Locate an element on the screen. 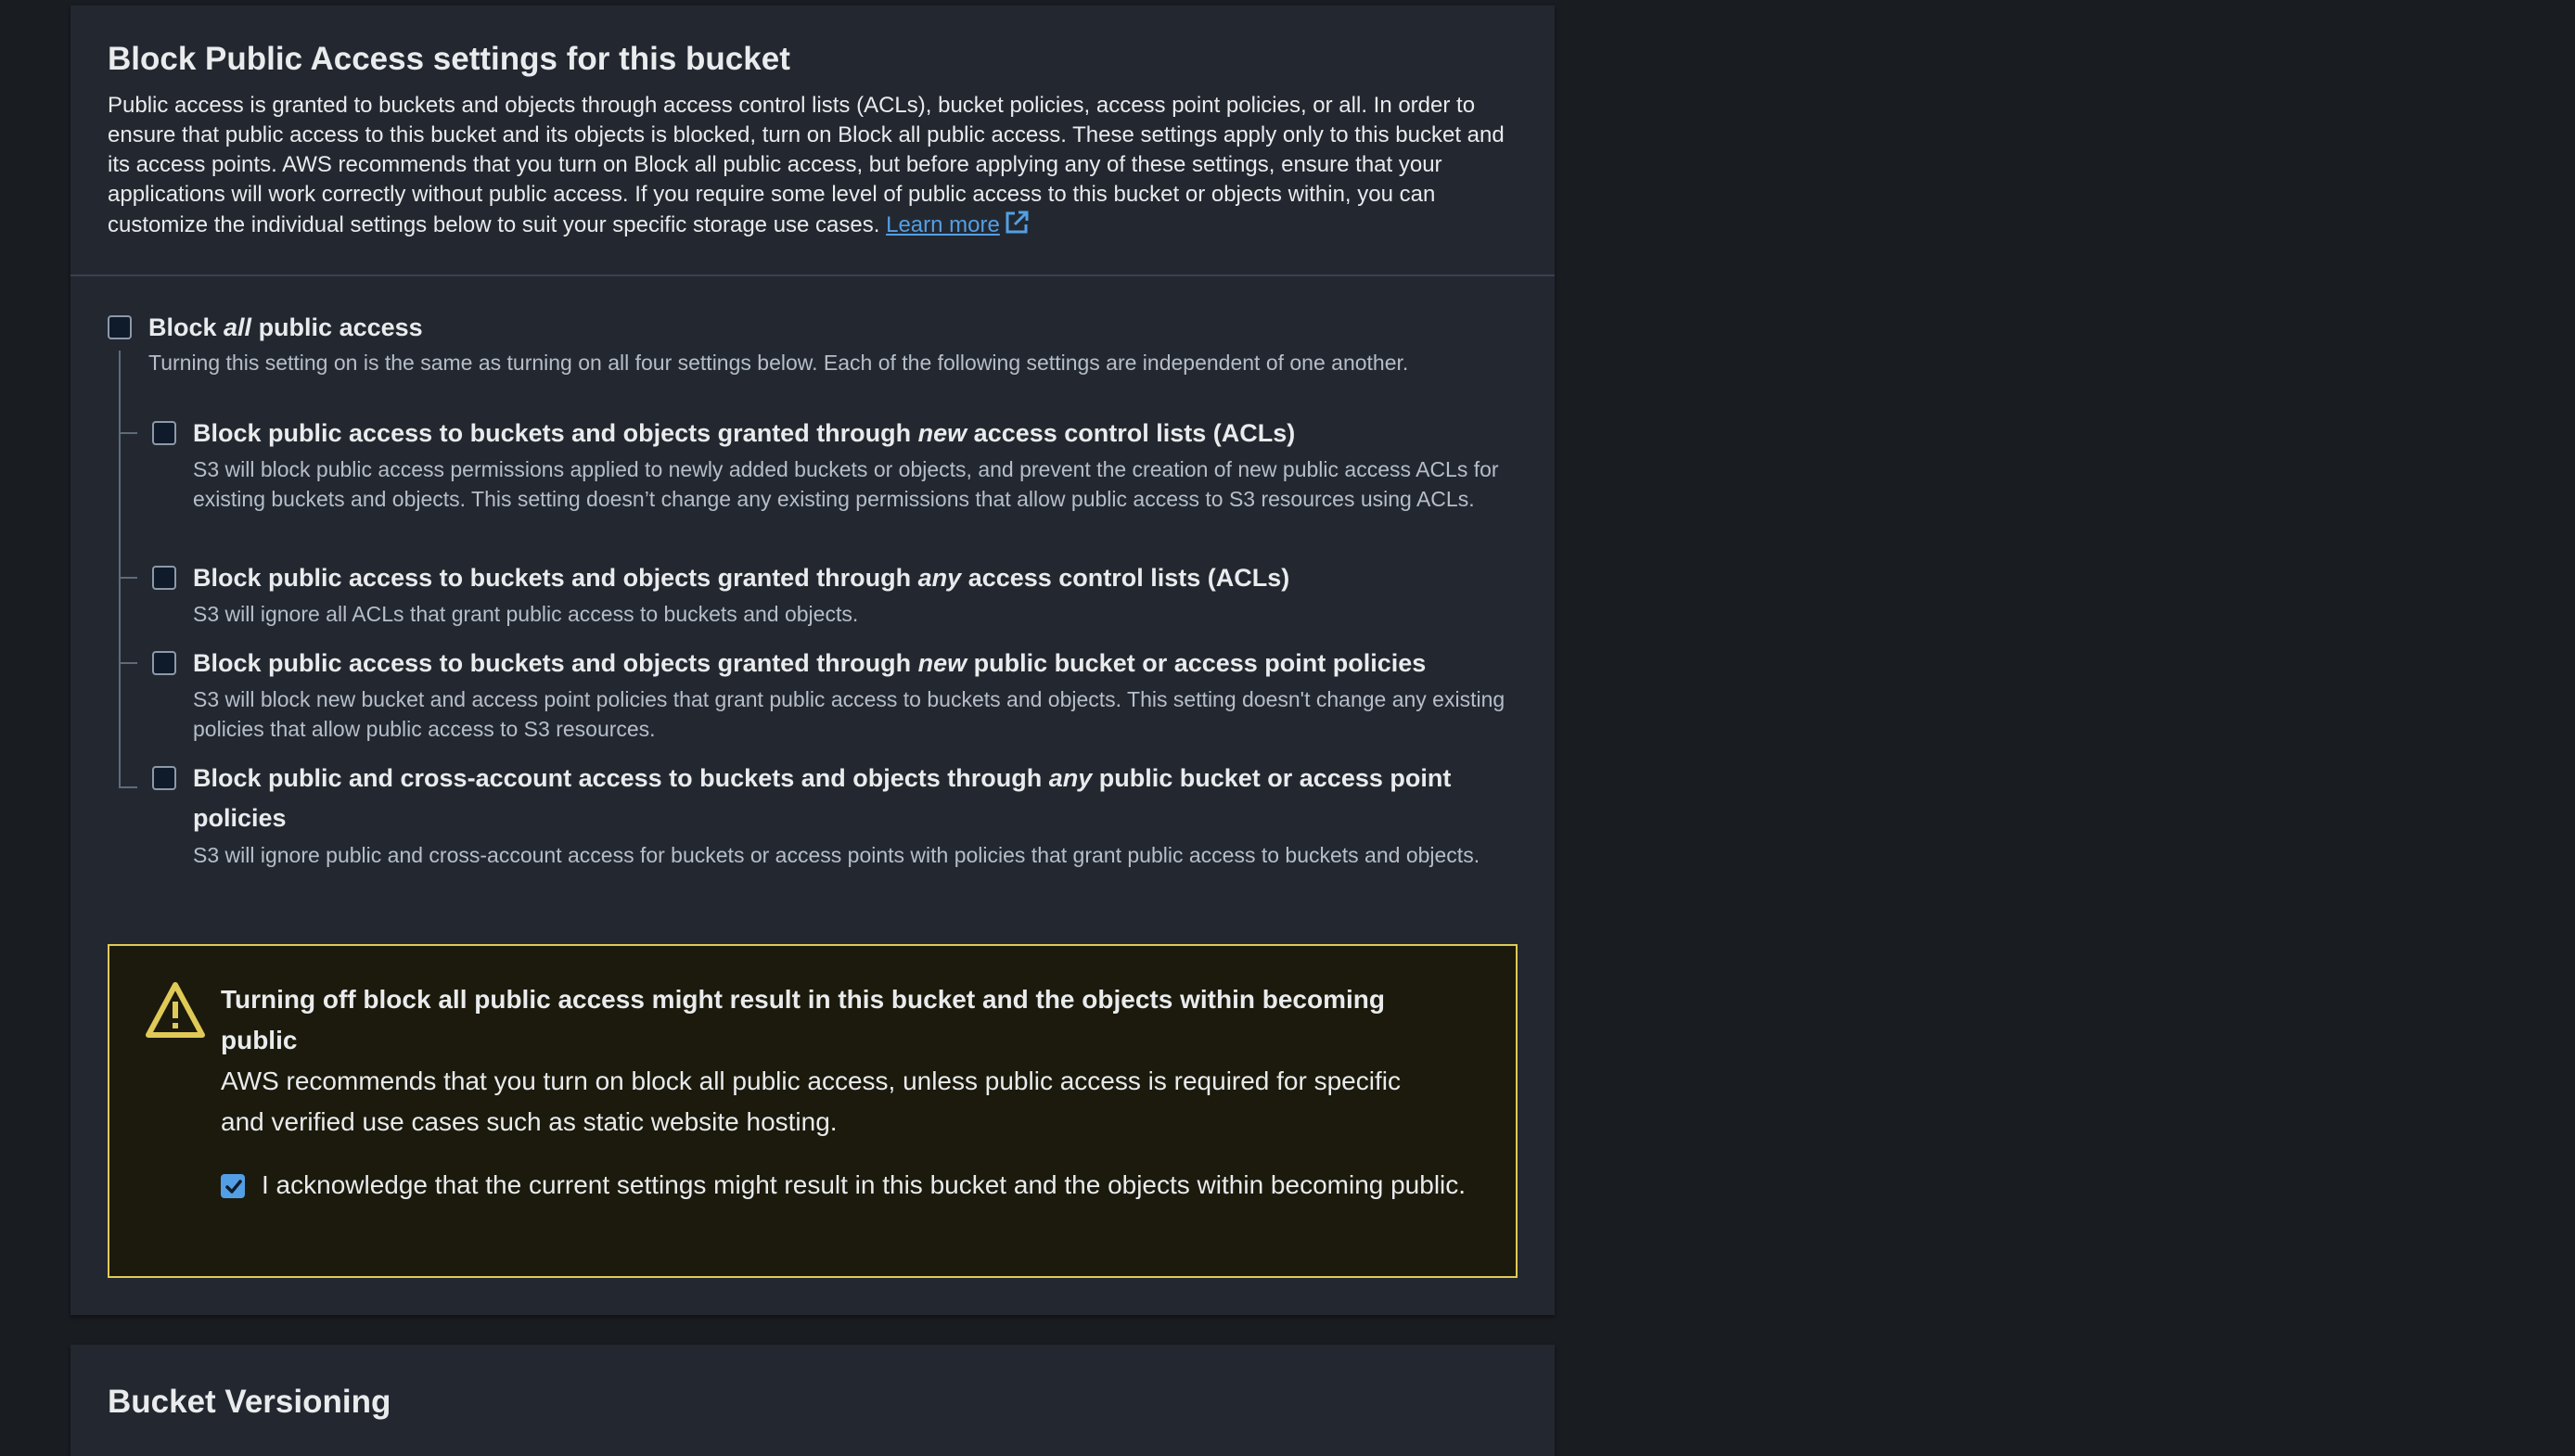 The height and width of the screenshot is (1456, 2575). block-cross-account-label-em: any is located at coordinates (1070, 778).